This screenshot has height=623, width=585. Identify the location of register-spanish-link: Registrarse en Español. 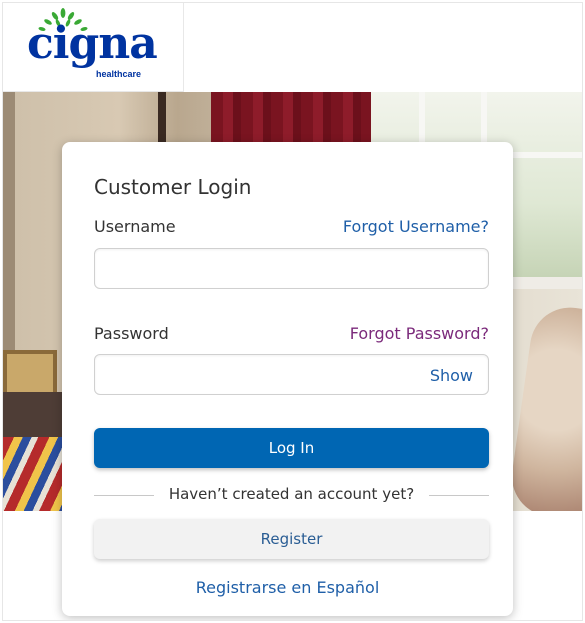
(287, 587).